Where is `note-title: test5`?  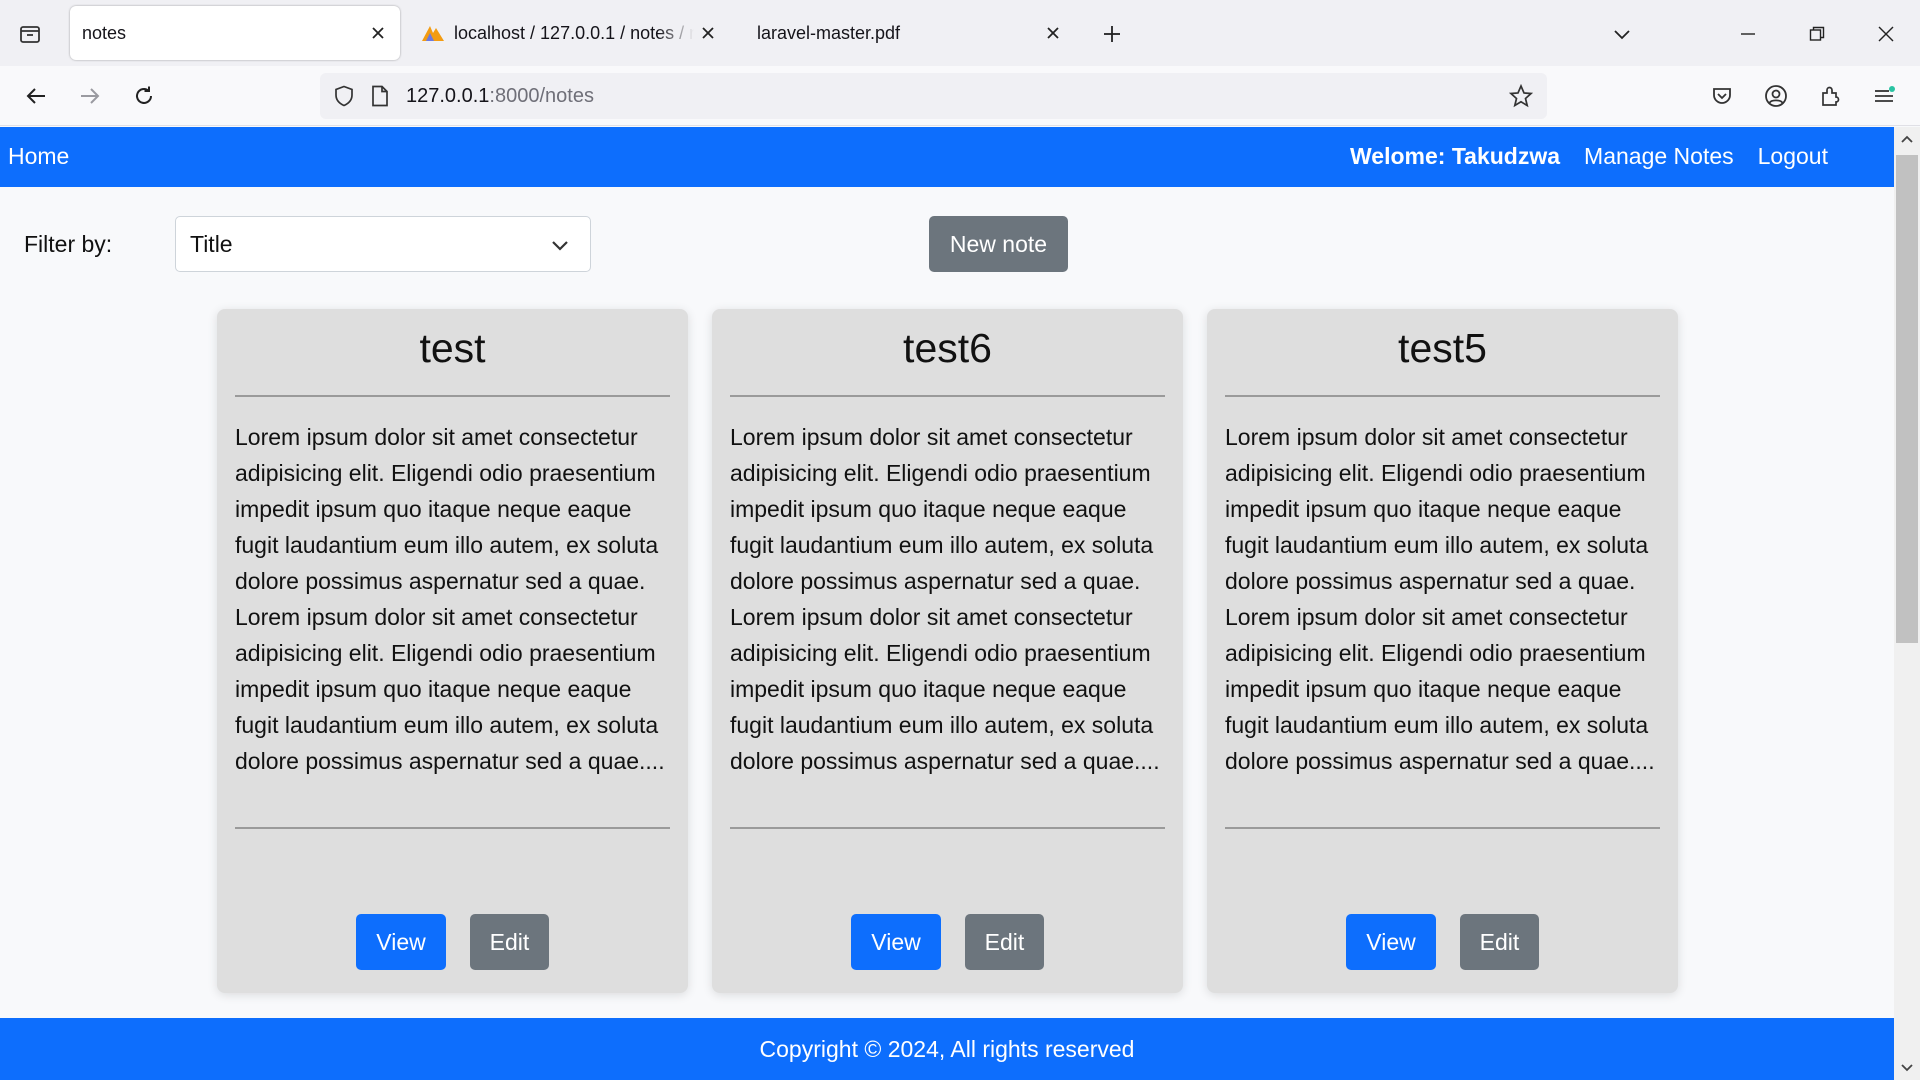 note-title: test5 is located at coordinates (1442, 348).